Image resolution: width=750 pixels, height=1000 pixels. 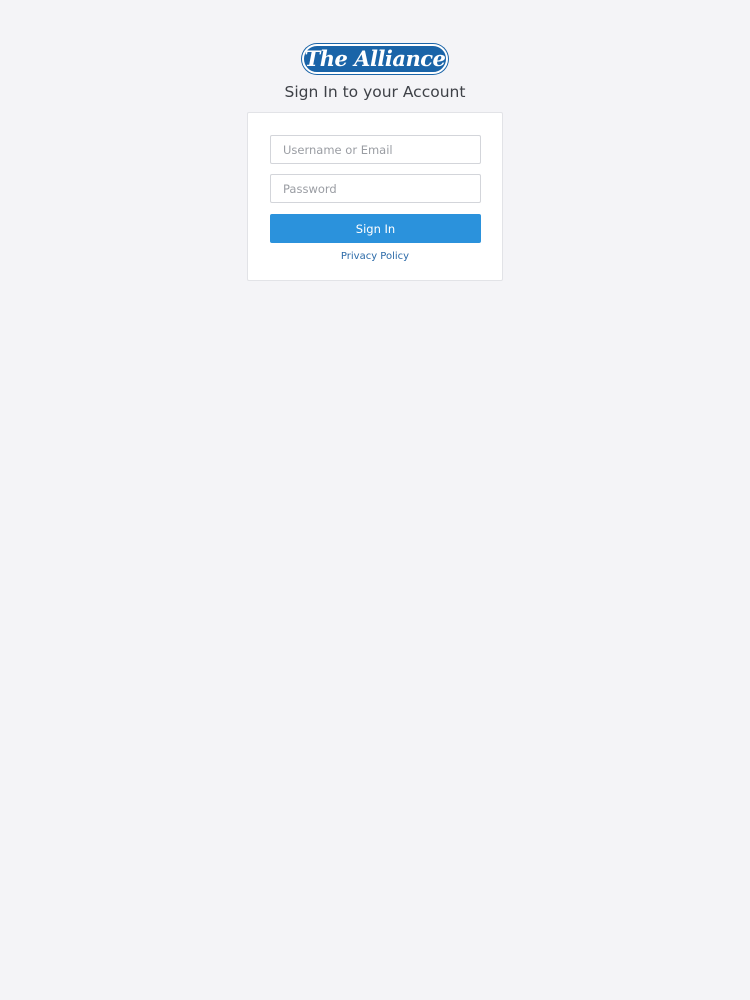 I want to click on signin-card: Sign In Privacy Policy, so click(x=375, y=196).